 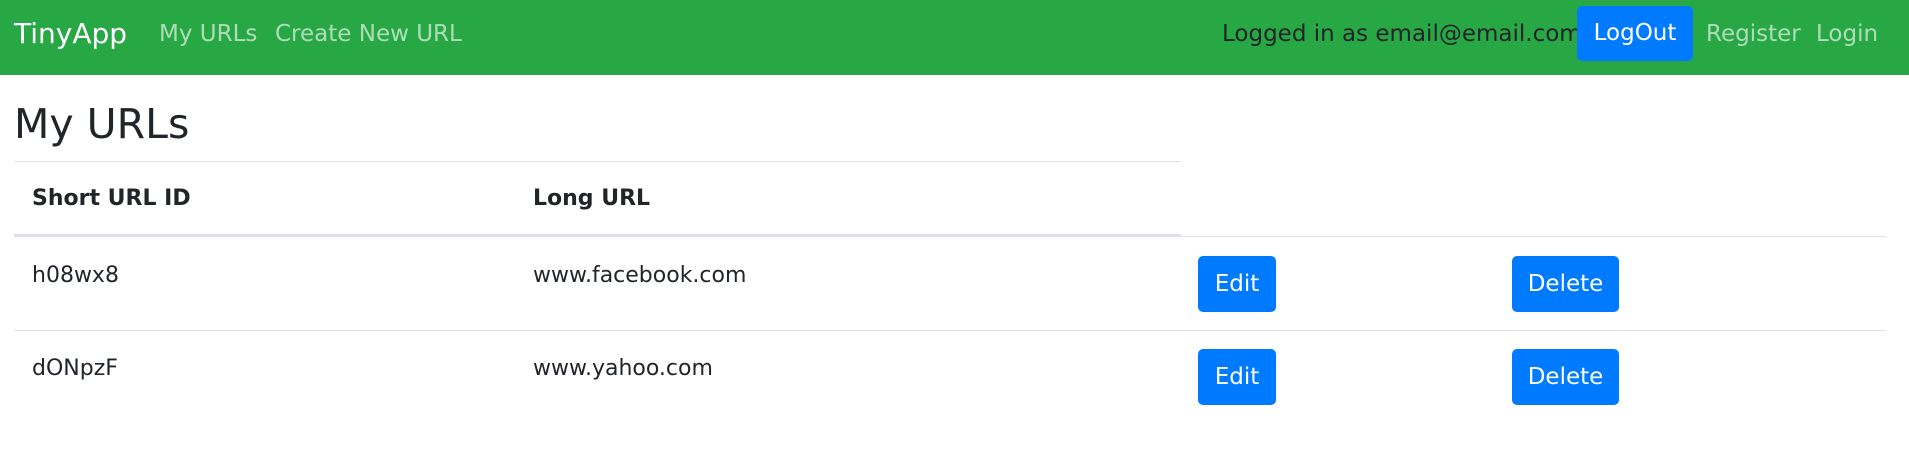 What do you see at coordinates (1533, 236) in the screenshot?
I see `table-header-divider-extension` at bounding box center [1533, 236].